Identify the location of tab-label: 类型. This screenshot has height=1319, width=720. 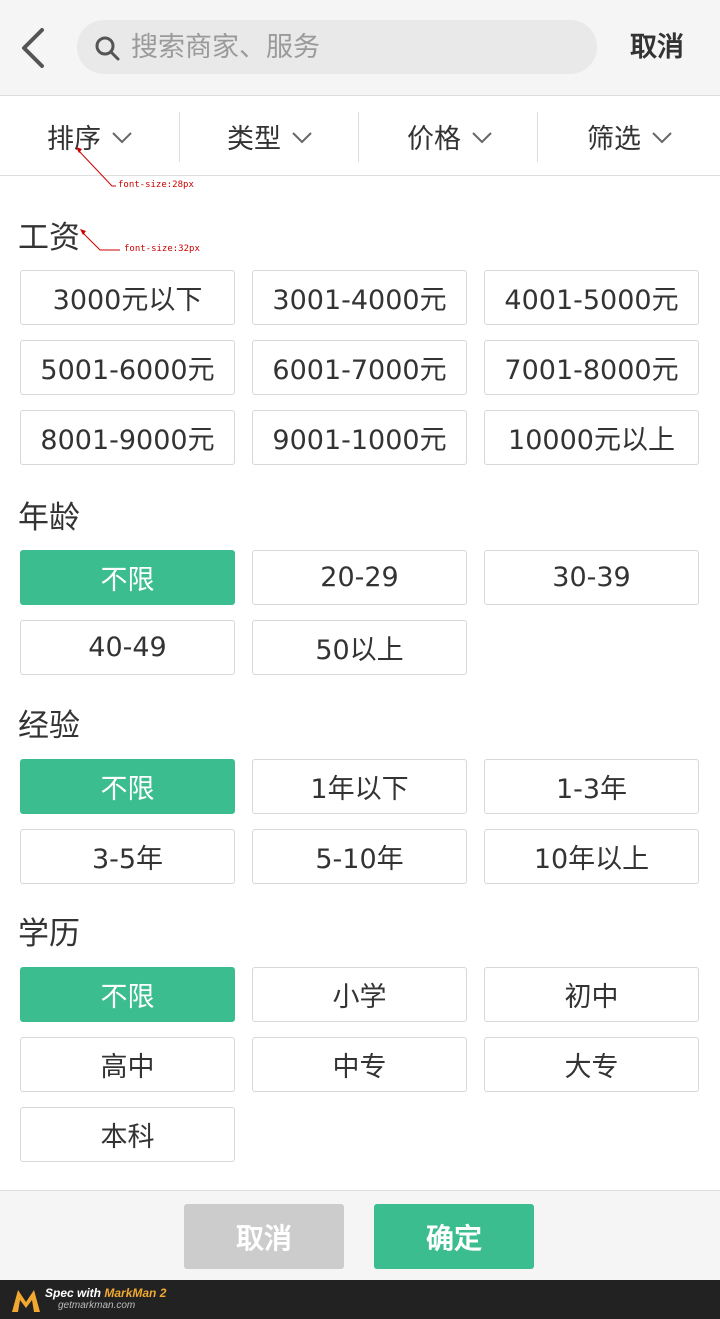
(254, 139).